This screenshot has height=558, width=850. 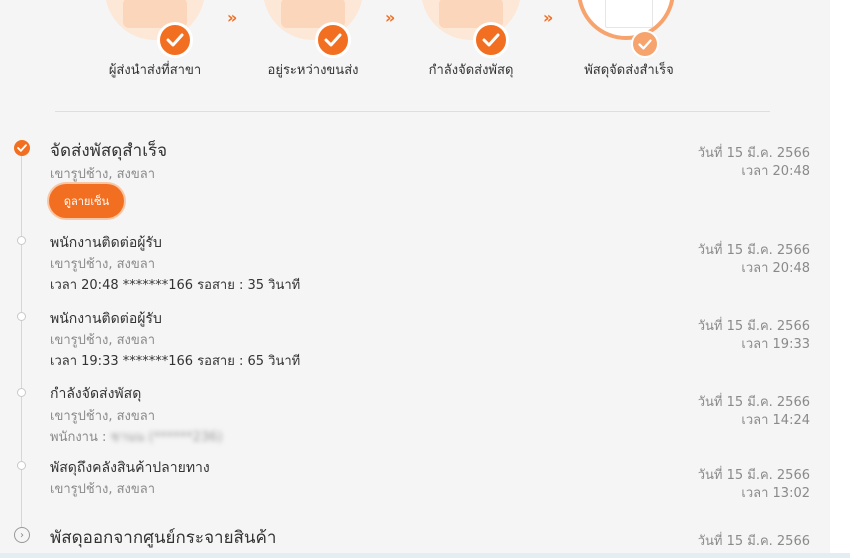 What do you see at coordinates (775, 493) in the screenshot?
I see `event-time: เวลา 13:02` at bounding box center [775, 493].